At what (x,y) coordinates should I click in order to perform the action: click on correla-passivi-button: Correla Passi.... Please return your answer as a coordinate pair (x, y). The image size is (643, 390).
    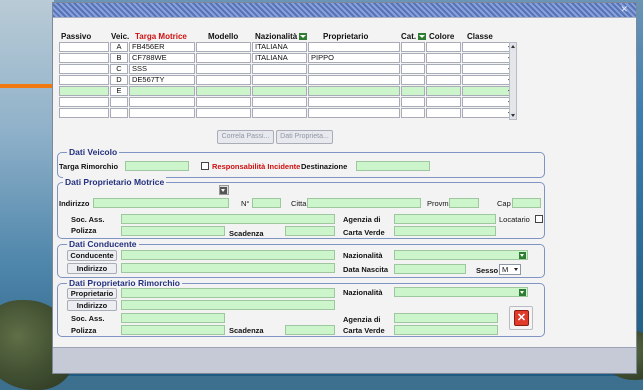
    Looking at the image, I should click on (245, 137).